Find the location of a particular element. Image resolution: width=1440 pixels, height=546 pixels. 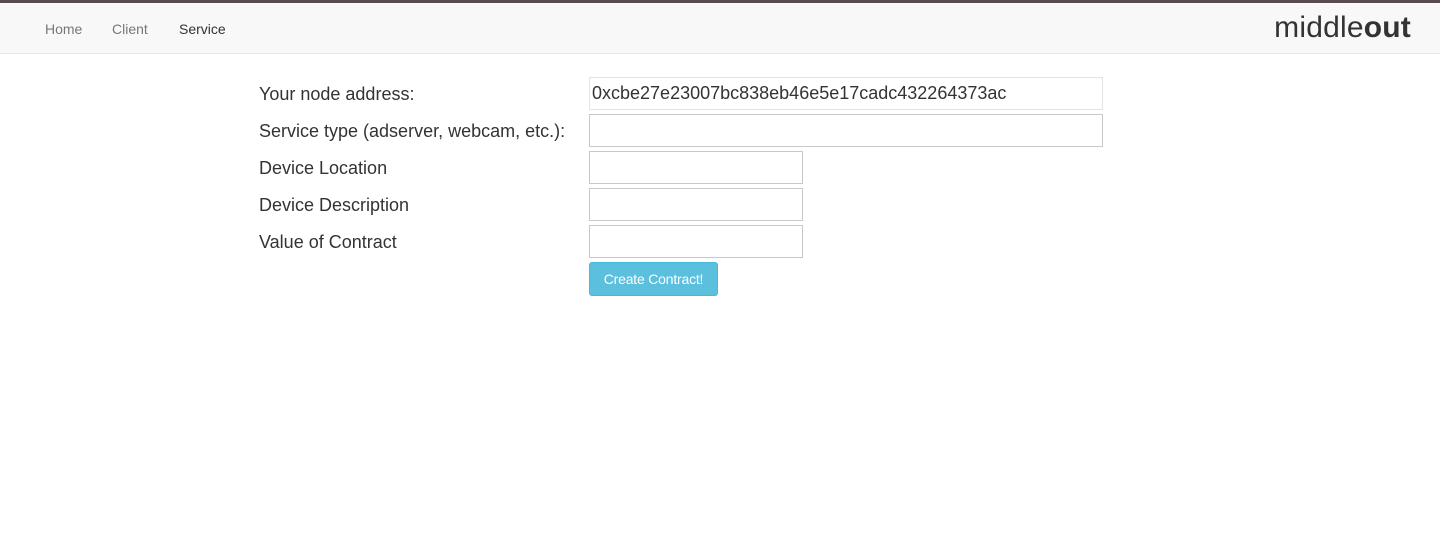

contract-value-input is located at coordinates (696, 241).